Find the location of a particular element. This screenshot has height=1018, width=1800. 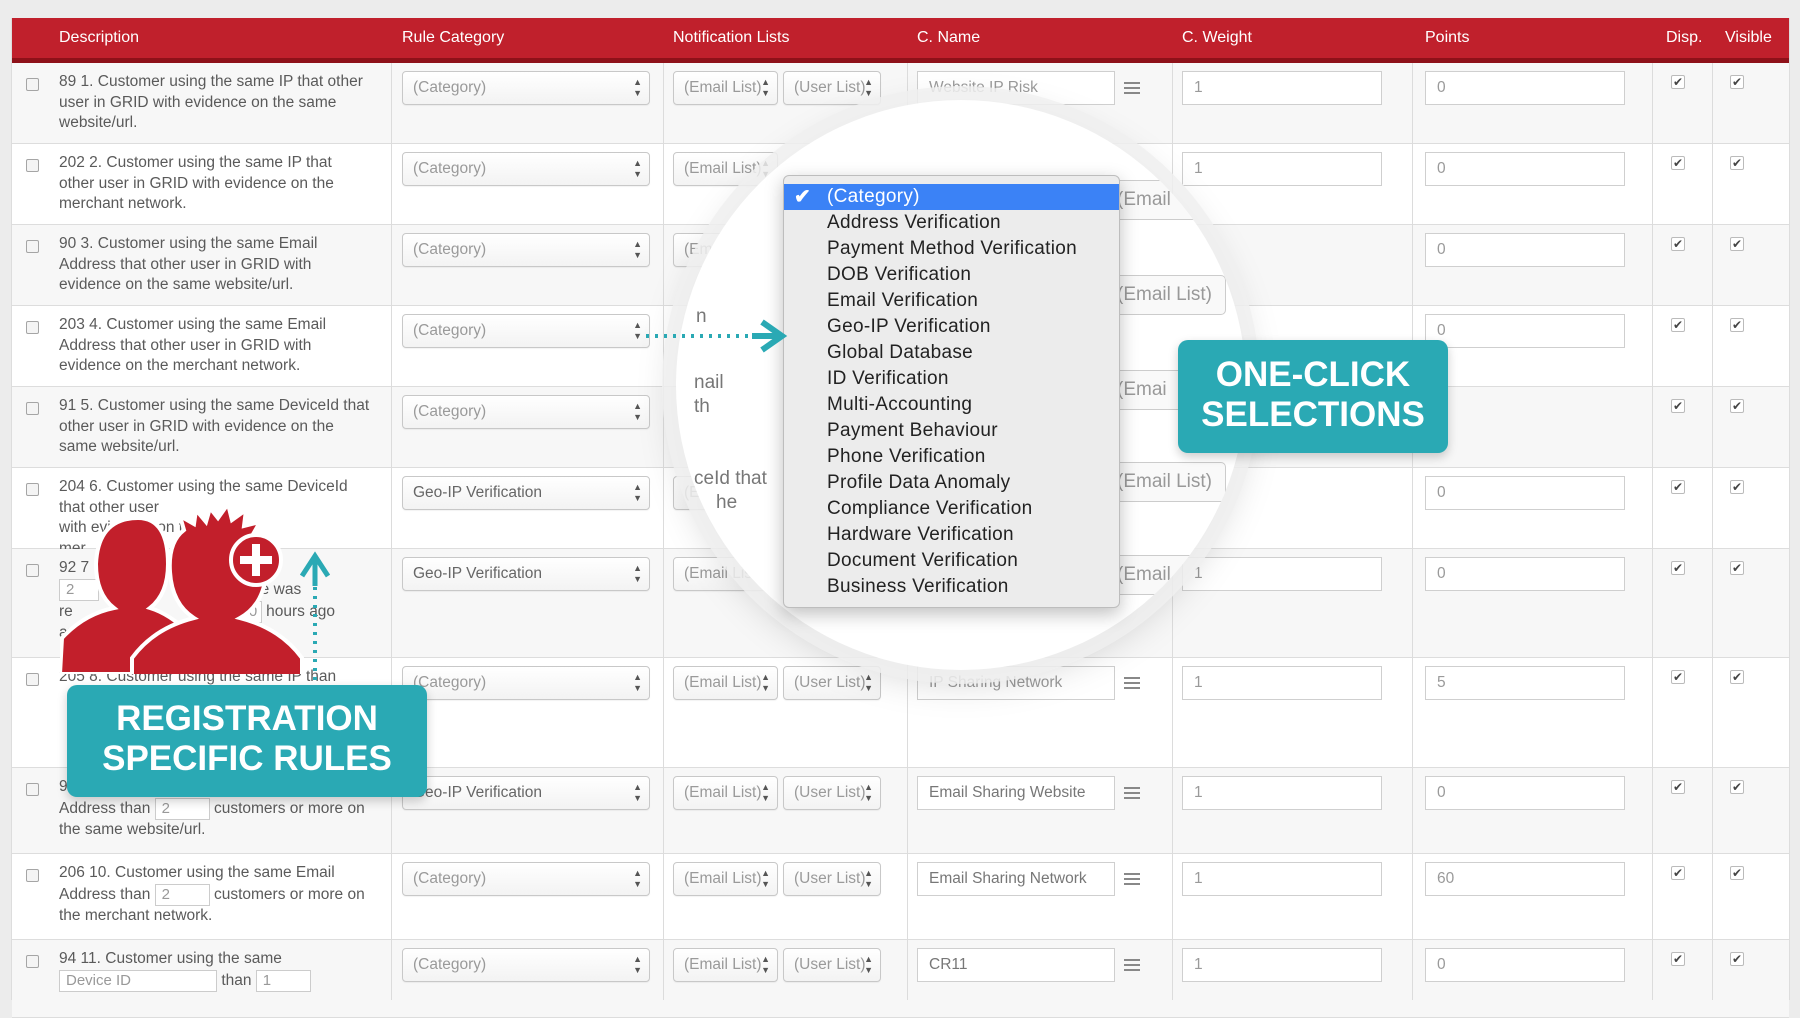

device-id-select: Device ID is located at coordinates (138, 980).